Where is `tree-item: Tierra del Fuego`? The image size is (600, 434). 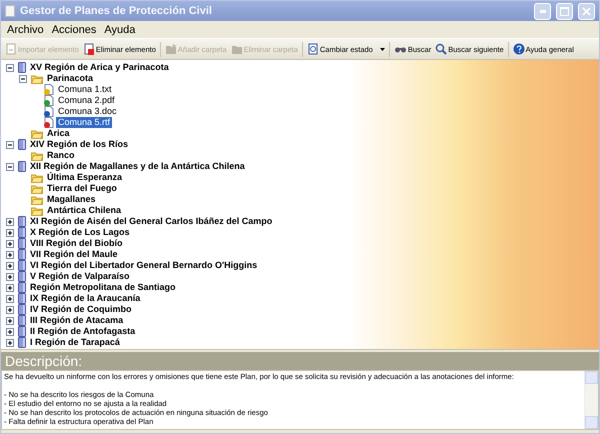 tree-item: Tierra del Fuego is located at coordinates (82, 188).